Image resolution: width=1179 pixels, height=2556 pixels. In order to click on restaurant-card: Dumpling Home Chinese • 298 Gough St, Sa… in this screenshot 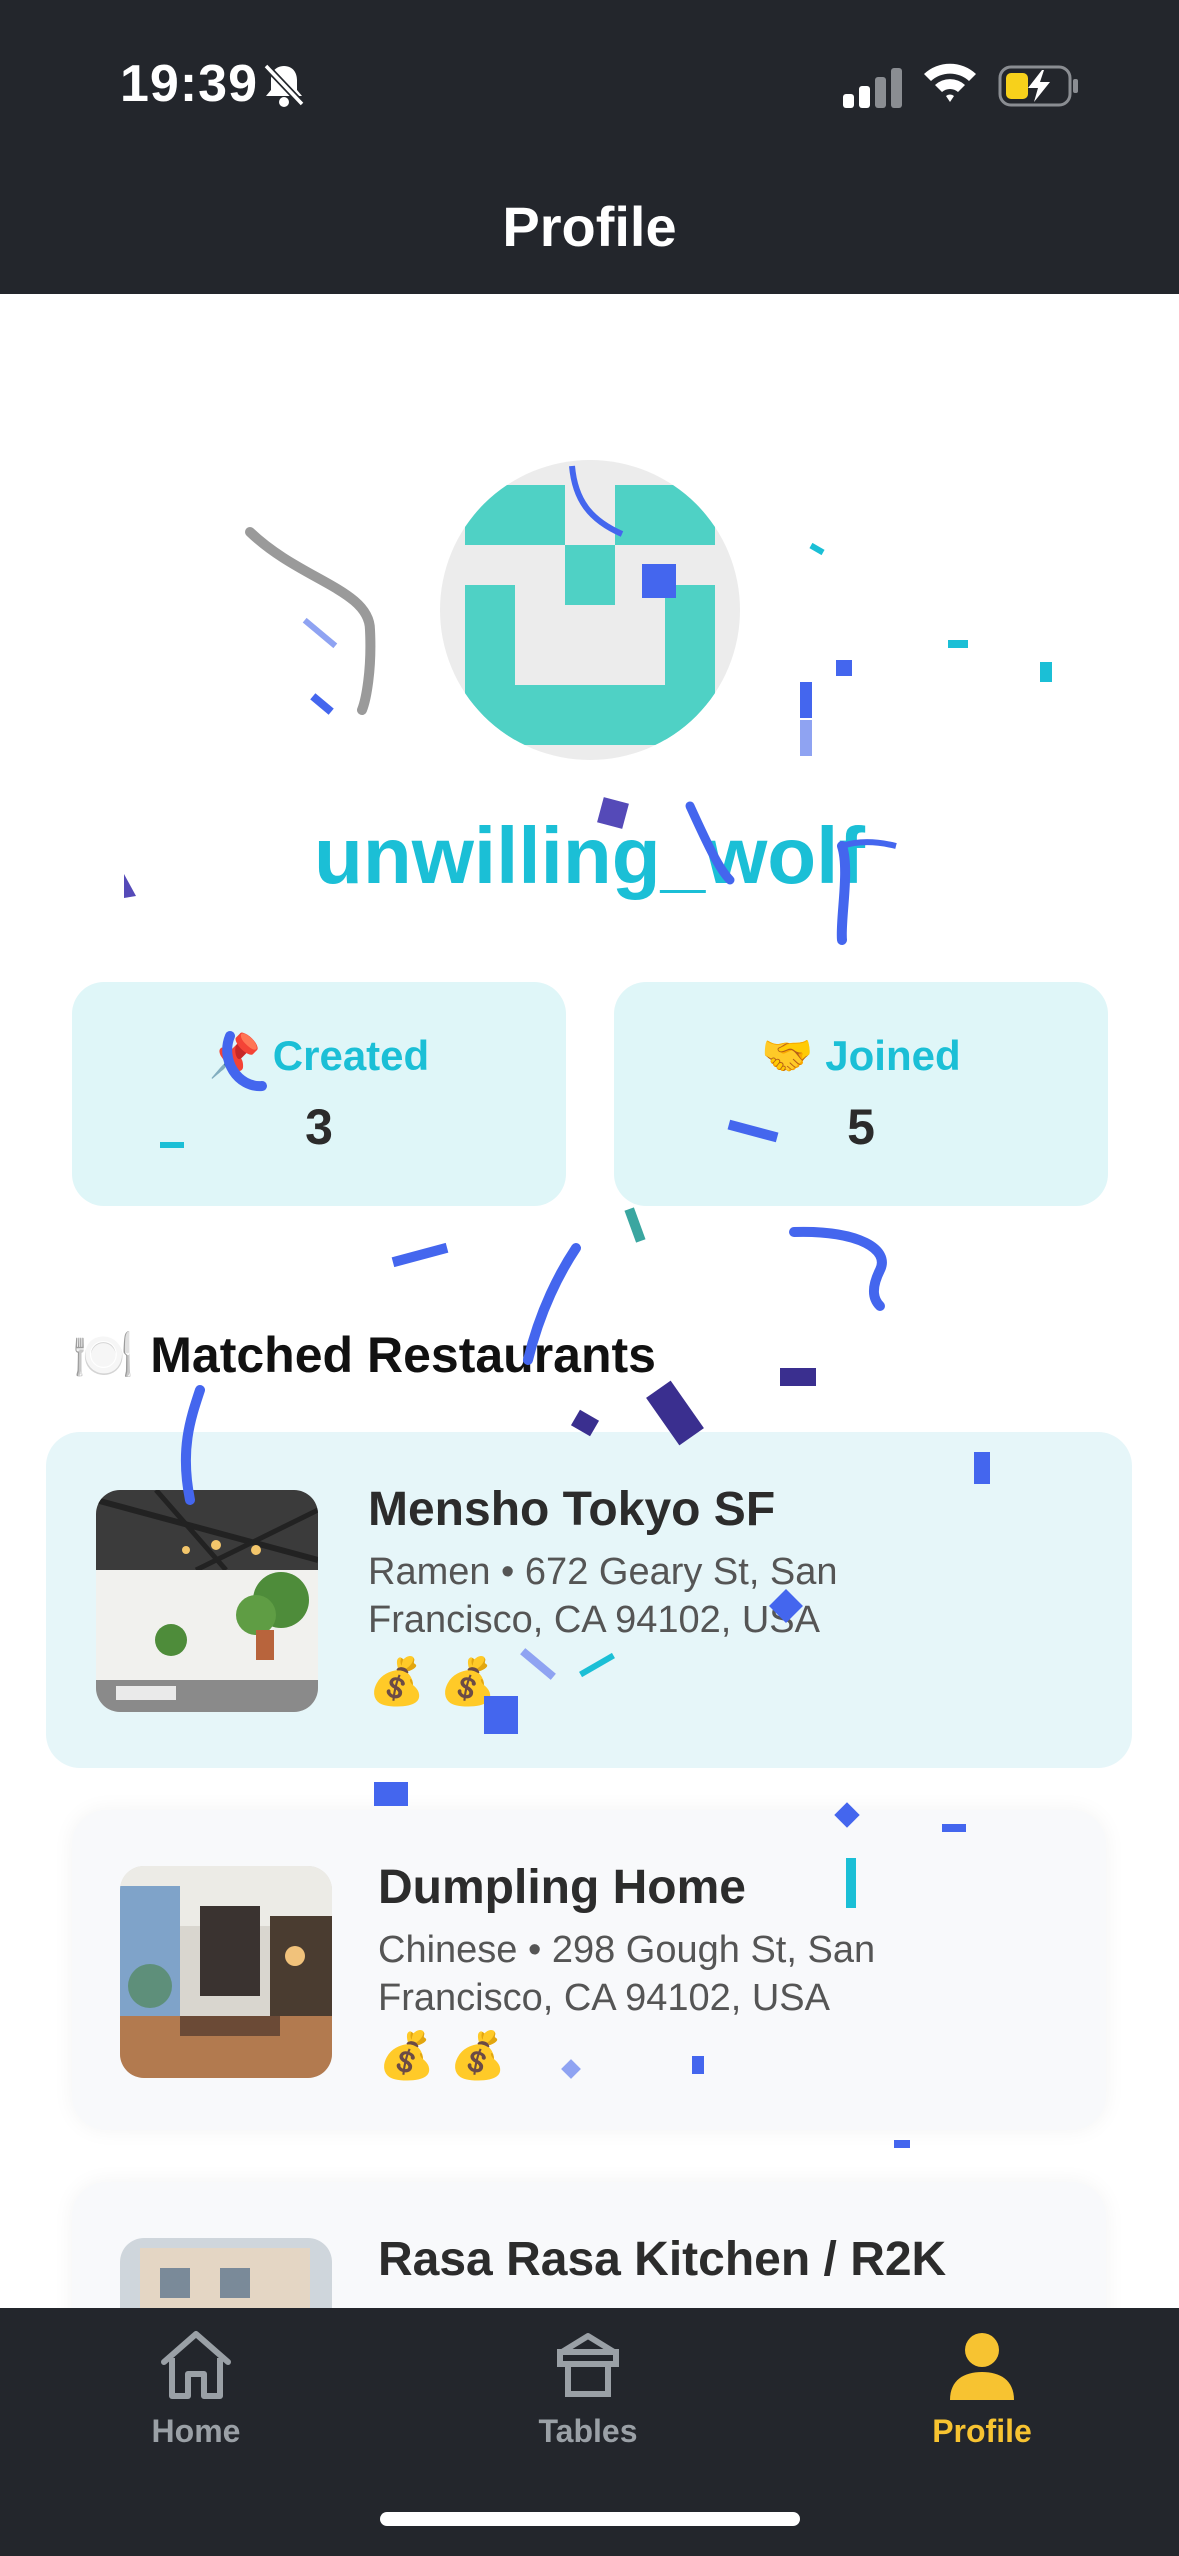, I will do `click(589, 1970)`.